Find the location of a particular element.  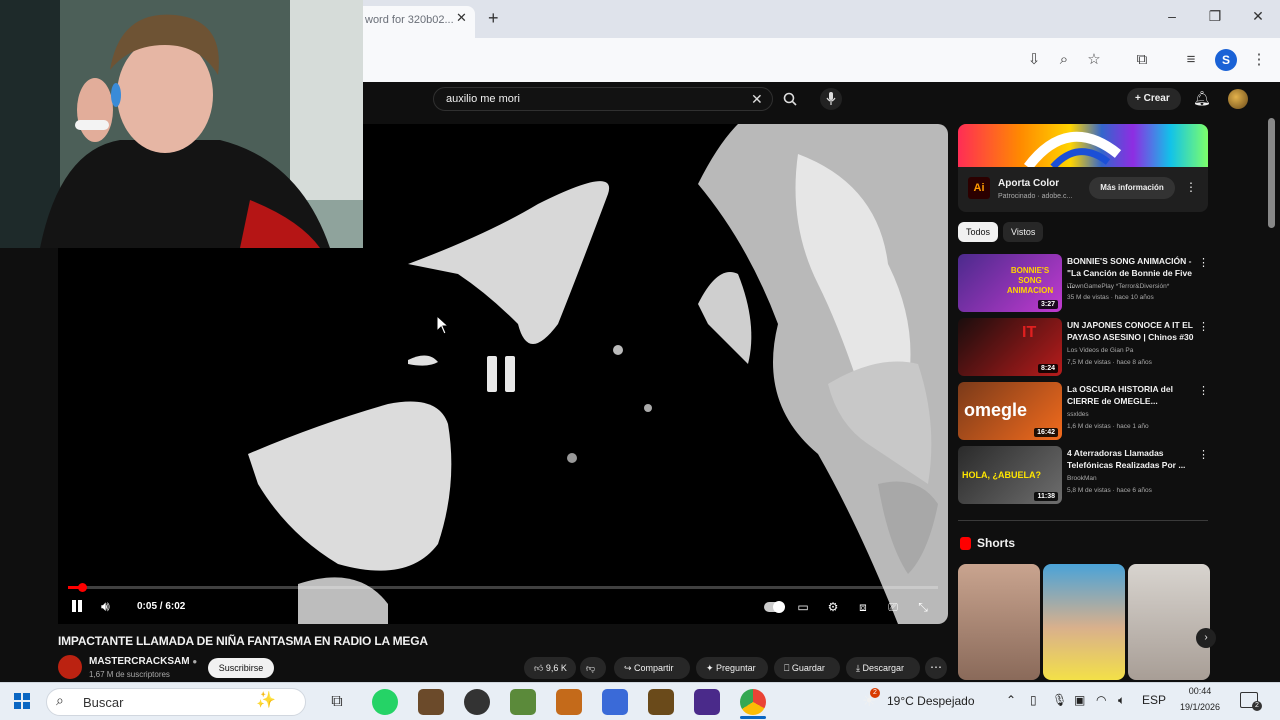

rec-meta: 35 M de vistas · hace 10 años is located at coordinates (1110, 297).